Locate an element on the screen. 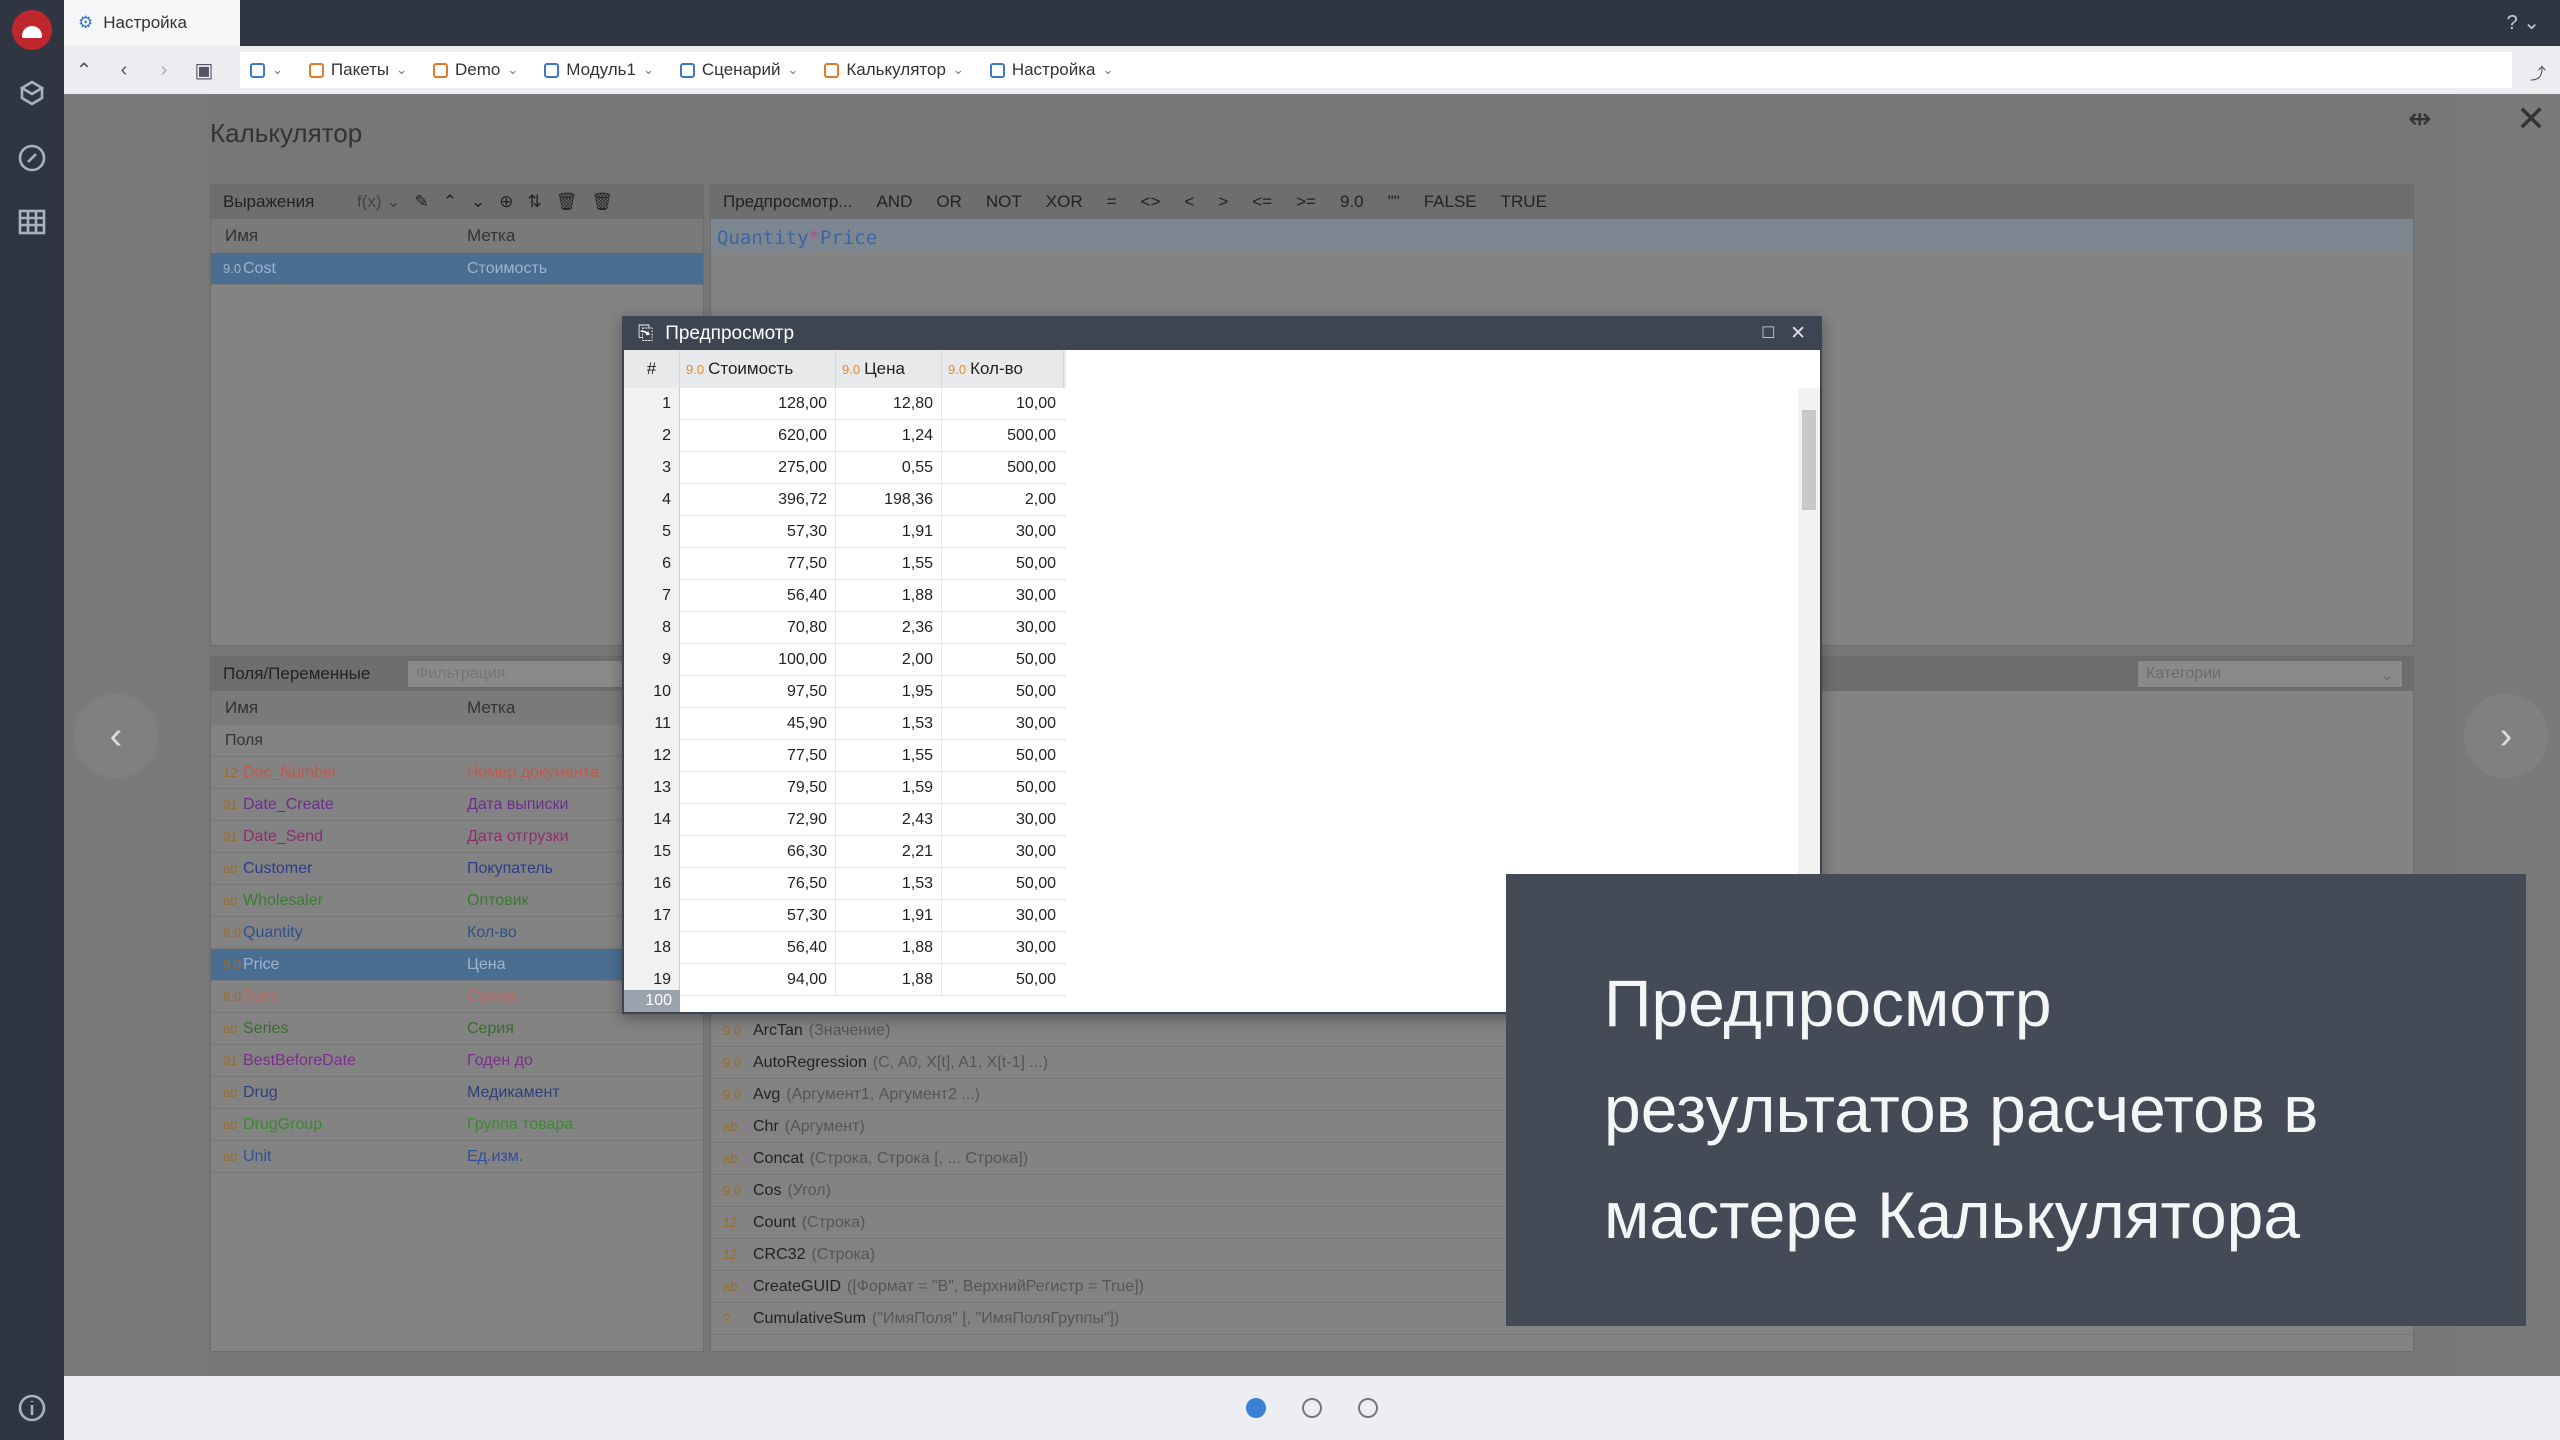 The height and width of the screenshot is (1440, 2560). breadcrumb-item: Пакеты ⌄ is located at coordinates (357, 70).